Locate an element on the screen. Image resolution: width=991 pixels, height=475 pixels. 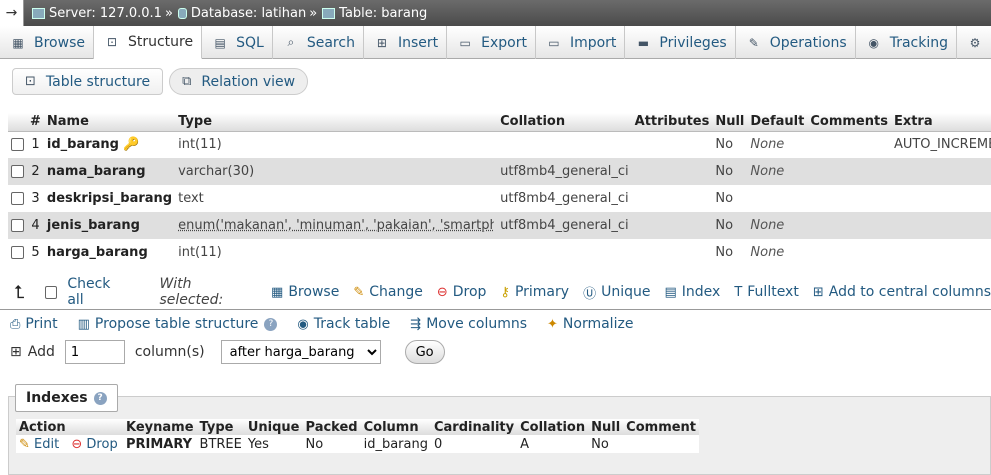
column-null: No is located at coordinates (730, 225).